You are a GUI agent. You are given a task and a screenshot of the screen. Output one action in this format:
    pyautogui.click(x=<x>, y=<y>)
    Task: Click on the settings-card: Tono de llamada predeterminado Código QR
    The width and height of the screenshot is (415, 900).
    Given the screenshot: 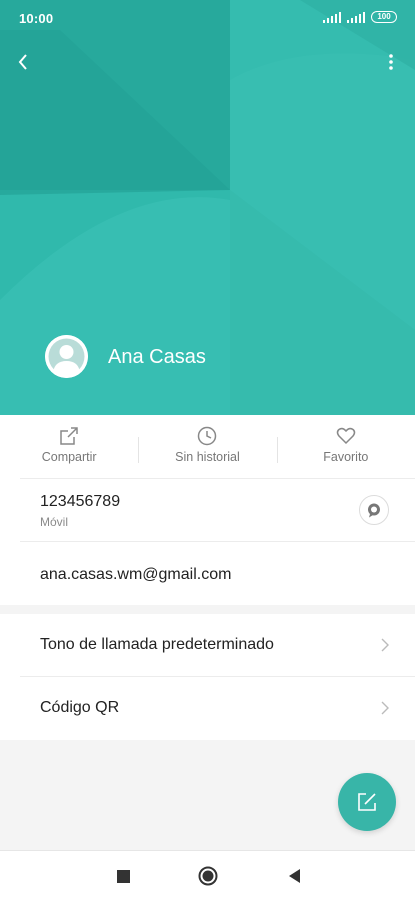 What is the action you would take?
    pyautogui.click(x=207, y=677)
    